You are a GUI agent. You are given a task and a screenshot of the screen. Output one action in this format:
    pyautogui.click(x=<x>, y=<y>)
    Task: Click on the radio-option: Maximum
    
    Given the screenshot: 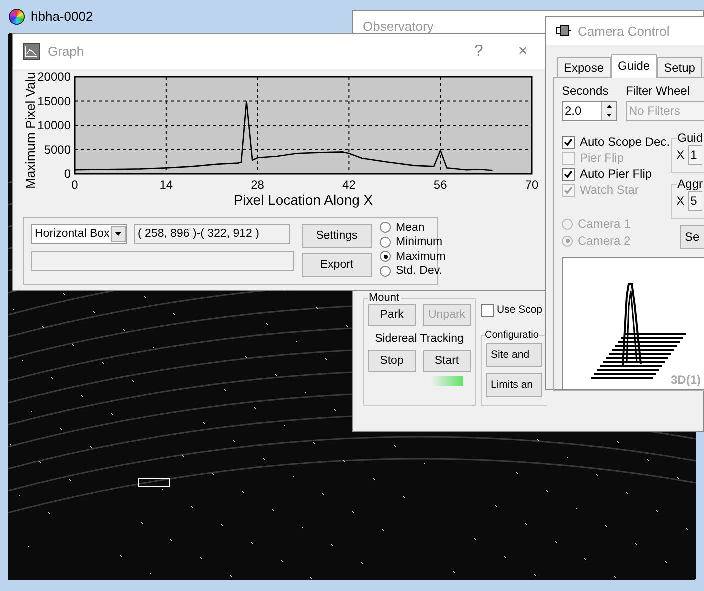 What is the action you would take?
    pyautogui.click(x=413, y=257)
    